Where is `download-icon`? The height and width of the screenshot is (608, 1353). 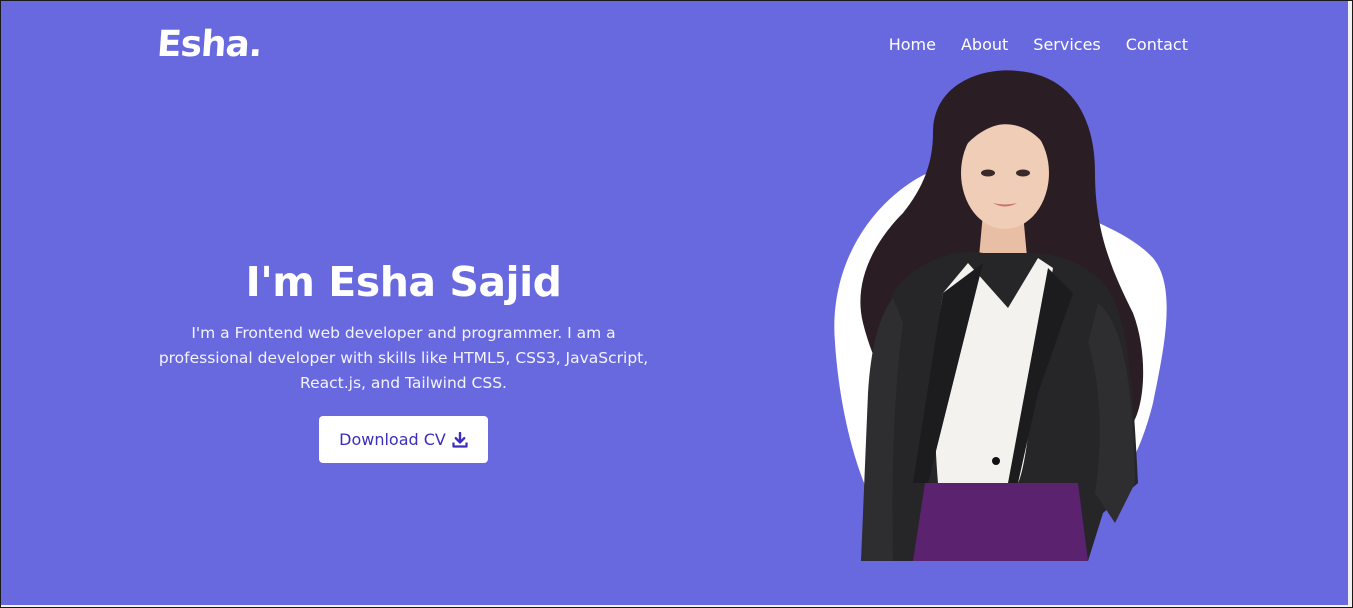
download-icon is located at coordinates (460, 439).